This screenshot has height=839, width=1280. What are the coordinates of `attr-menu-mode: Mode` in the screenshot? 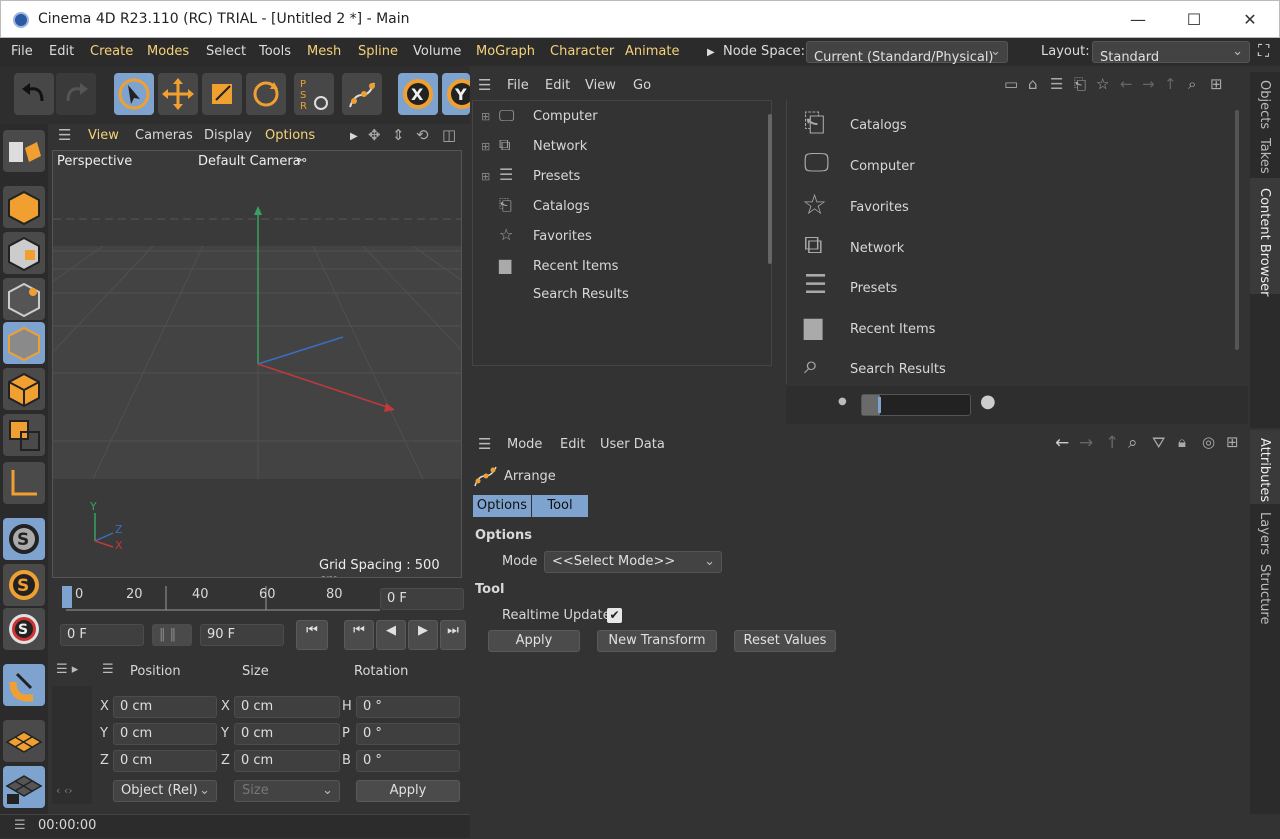 It's located at (524, 444).